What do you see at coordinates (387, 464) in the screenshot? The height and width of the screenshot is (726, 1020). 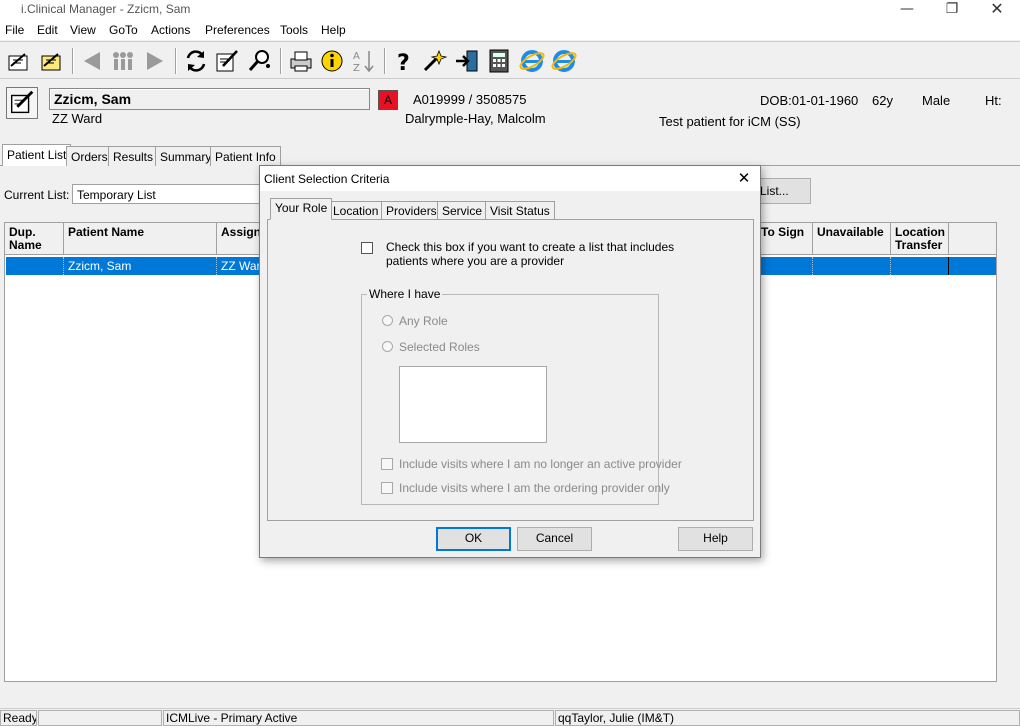 I see `no-longer-provider-checkbox` at bounding box center [387, 464].